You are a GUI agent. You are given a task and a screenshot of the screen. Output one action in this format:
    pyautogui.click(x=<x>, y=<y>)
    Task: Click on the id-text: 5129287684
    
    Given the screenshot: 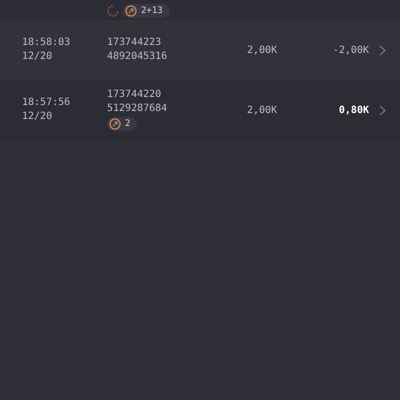 What is the action you would take?
    pyautogui.click(x=137, y=109)
    